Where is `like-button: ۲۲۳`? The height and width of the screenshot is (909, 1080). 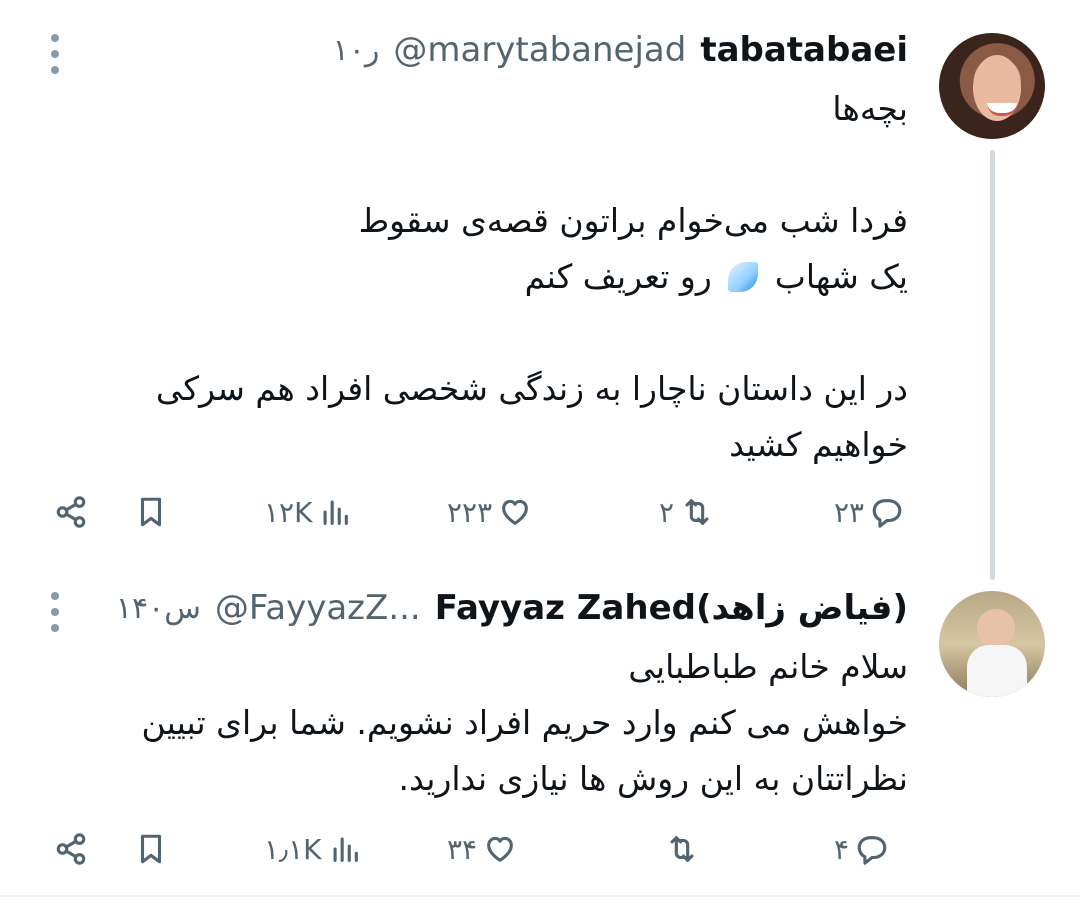
like-button: ۲۲۳ is located at coordinates (489, 512).